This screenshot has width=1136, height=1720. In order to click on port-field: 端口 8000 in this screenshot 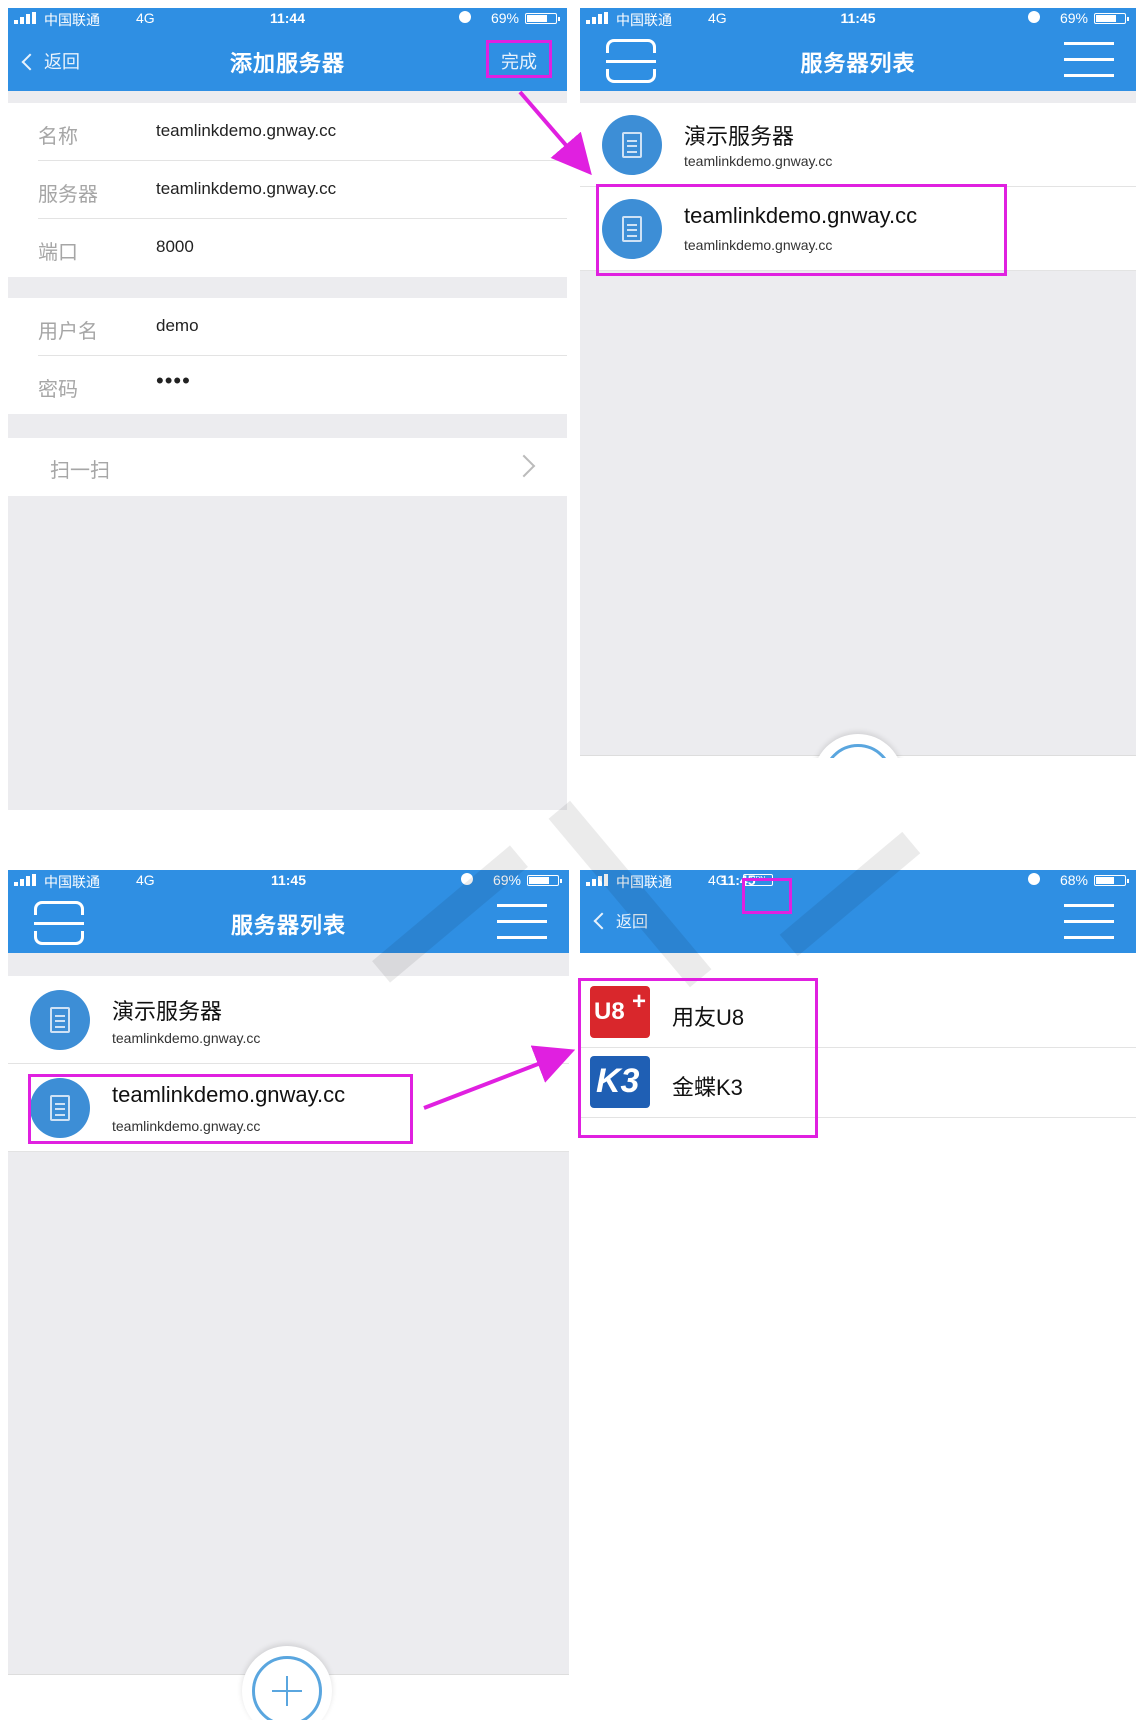, I will do `click(287, 248)`.